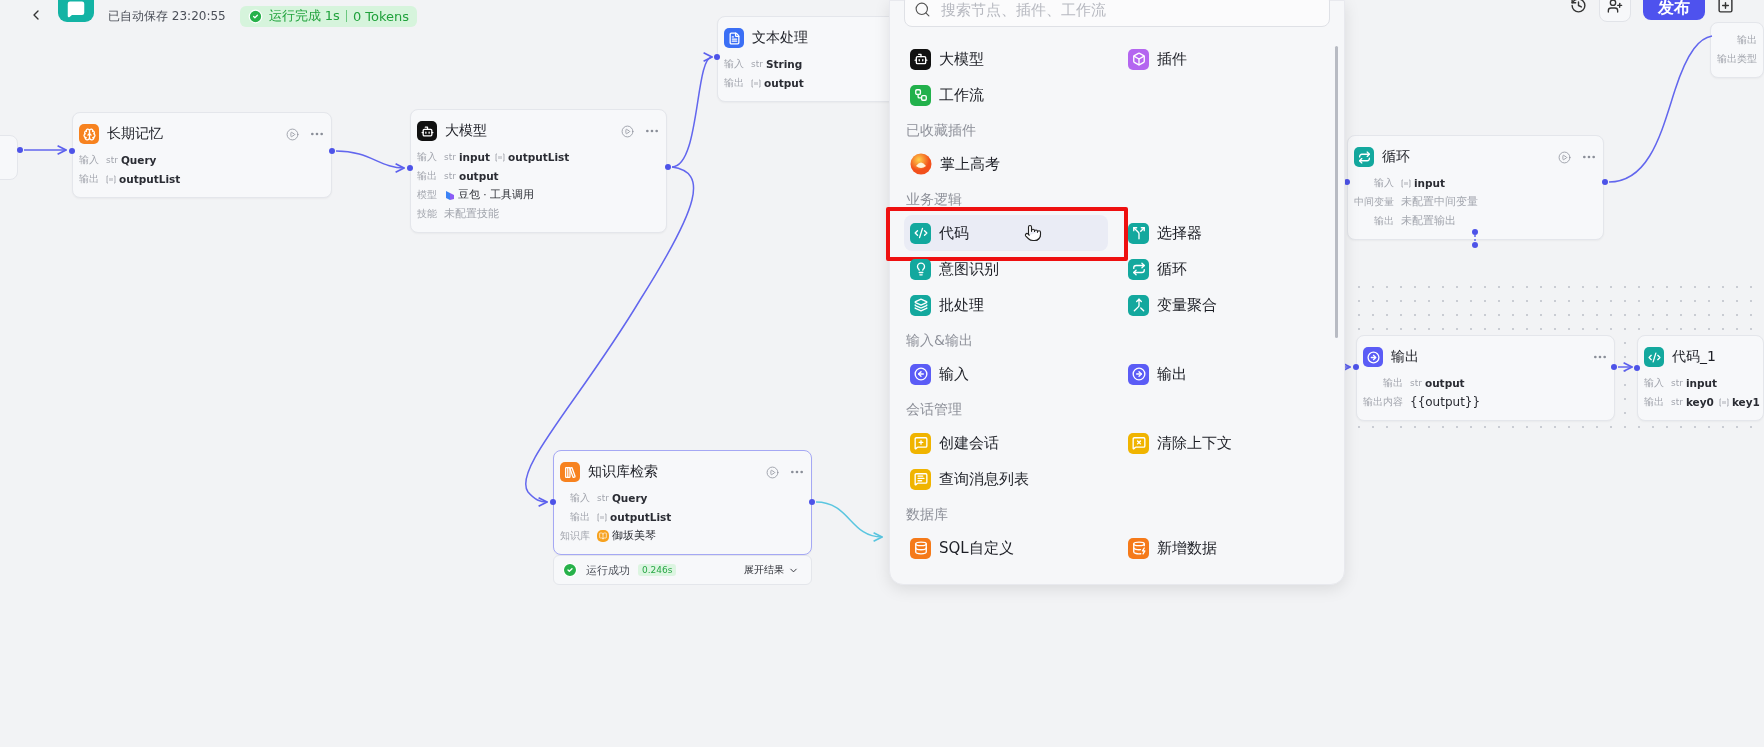 Image resolution: width=1764 pixels, height=747 pixels. Describe the element at coordinates (1005, 164) in the screenshot. I see `menu-item: 掌上高考` at that location.